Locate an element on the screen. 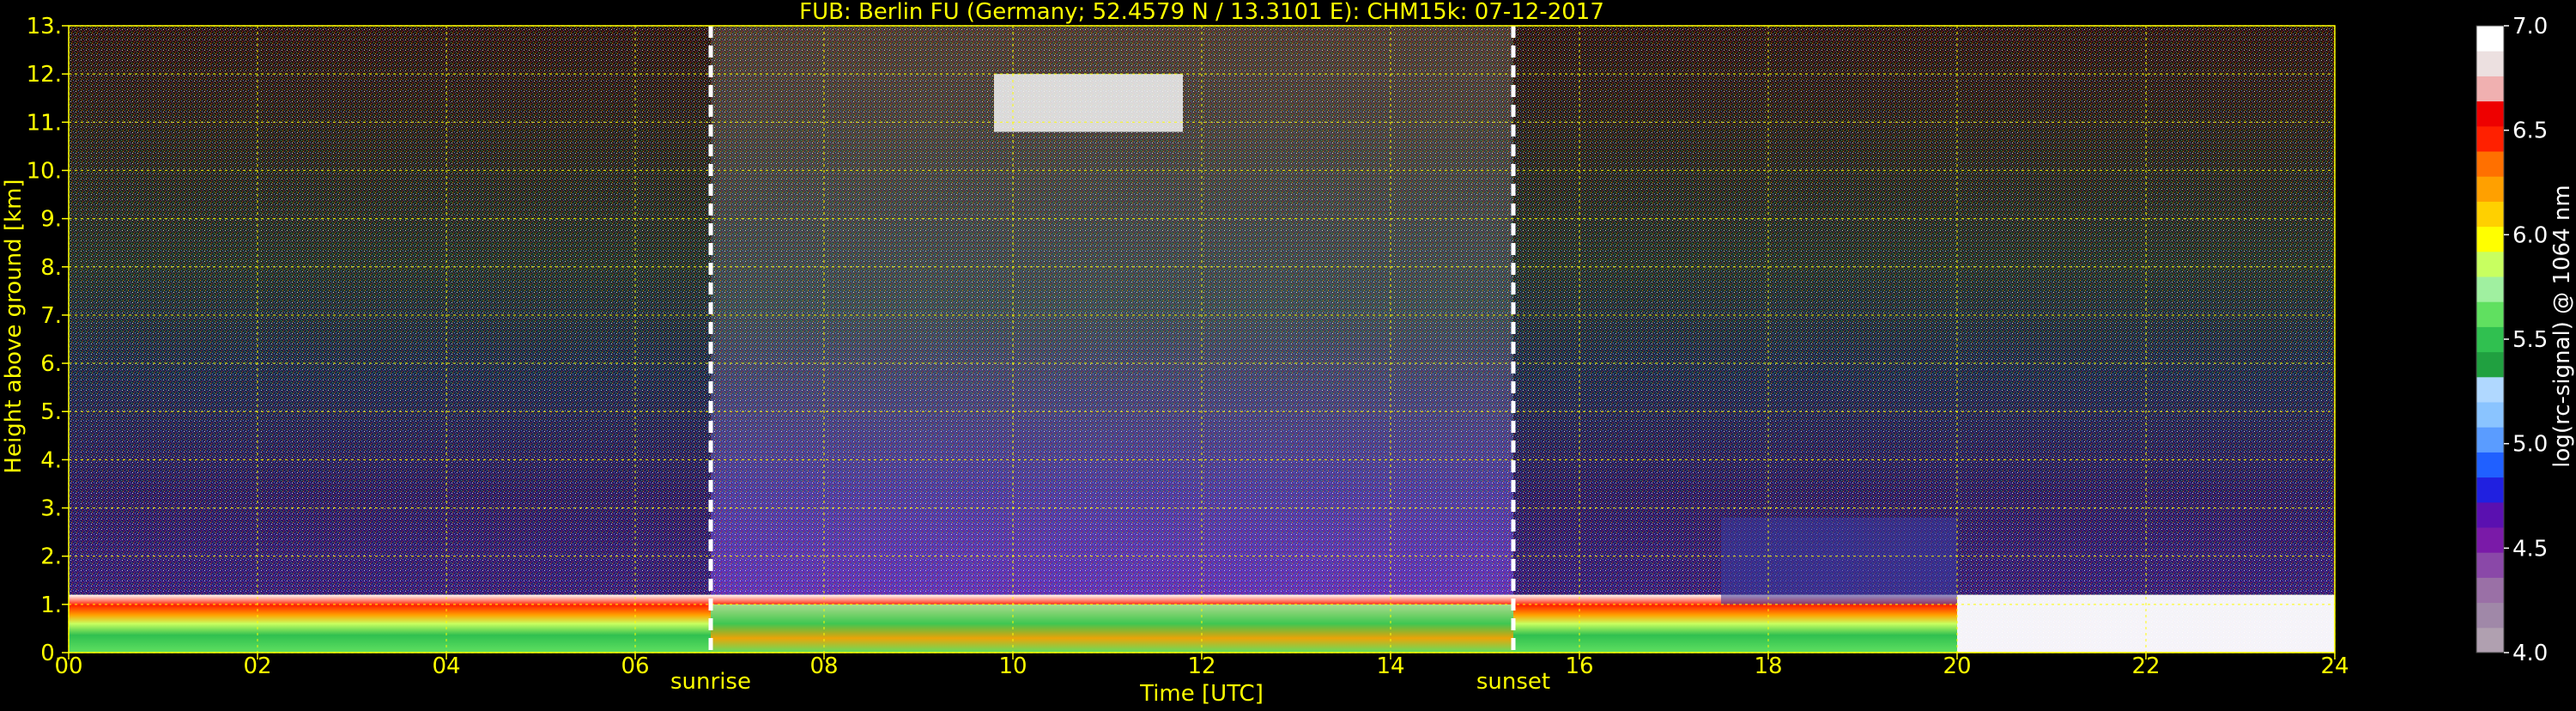 The width and height of the screenshot is (2576, 711). y-tick-label: 4. is located at coordinates (51, 460).